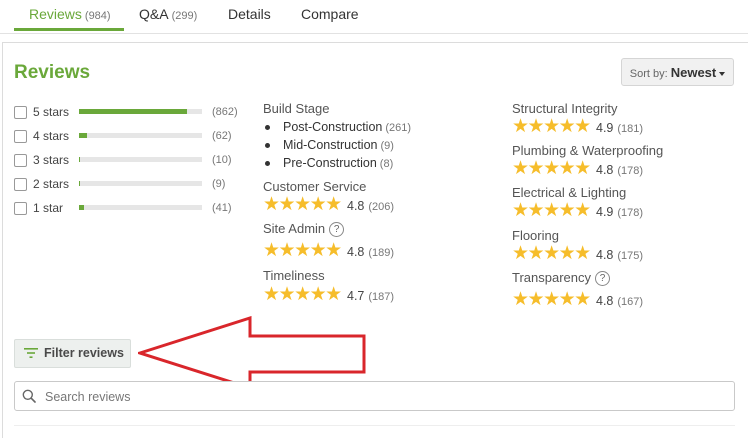  I want to click on star-filter-label: 2 stars, so click(51, 184).